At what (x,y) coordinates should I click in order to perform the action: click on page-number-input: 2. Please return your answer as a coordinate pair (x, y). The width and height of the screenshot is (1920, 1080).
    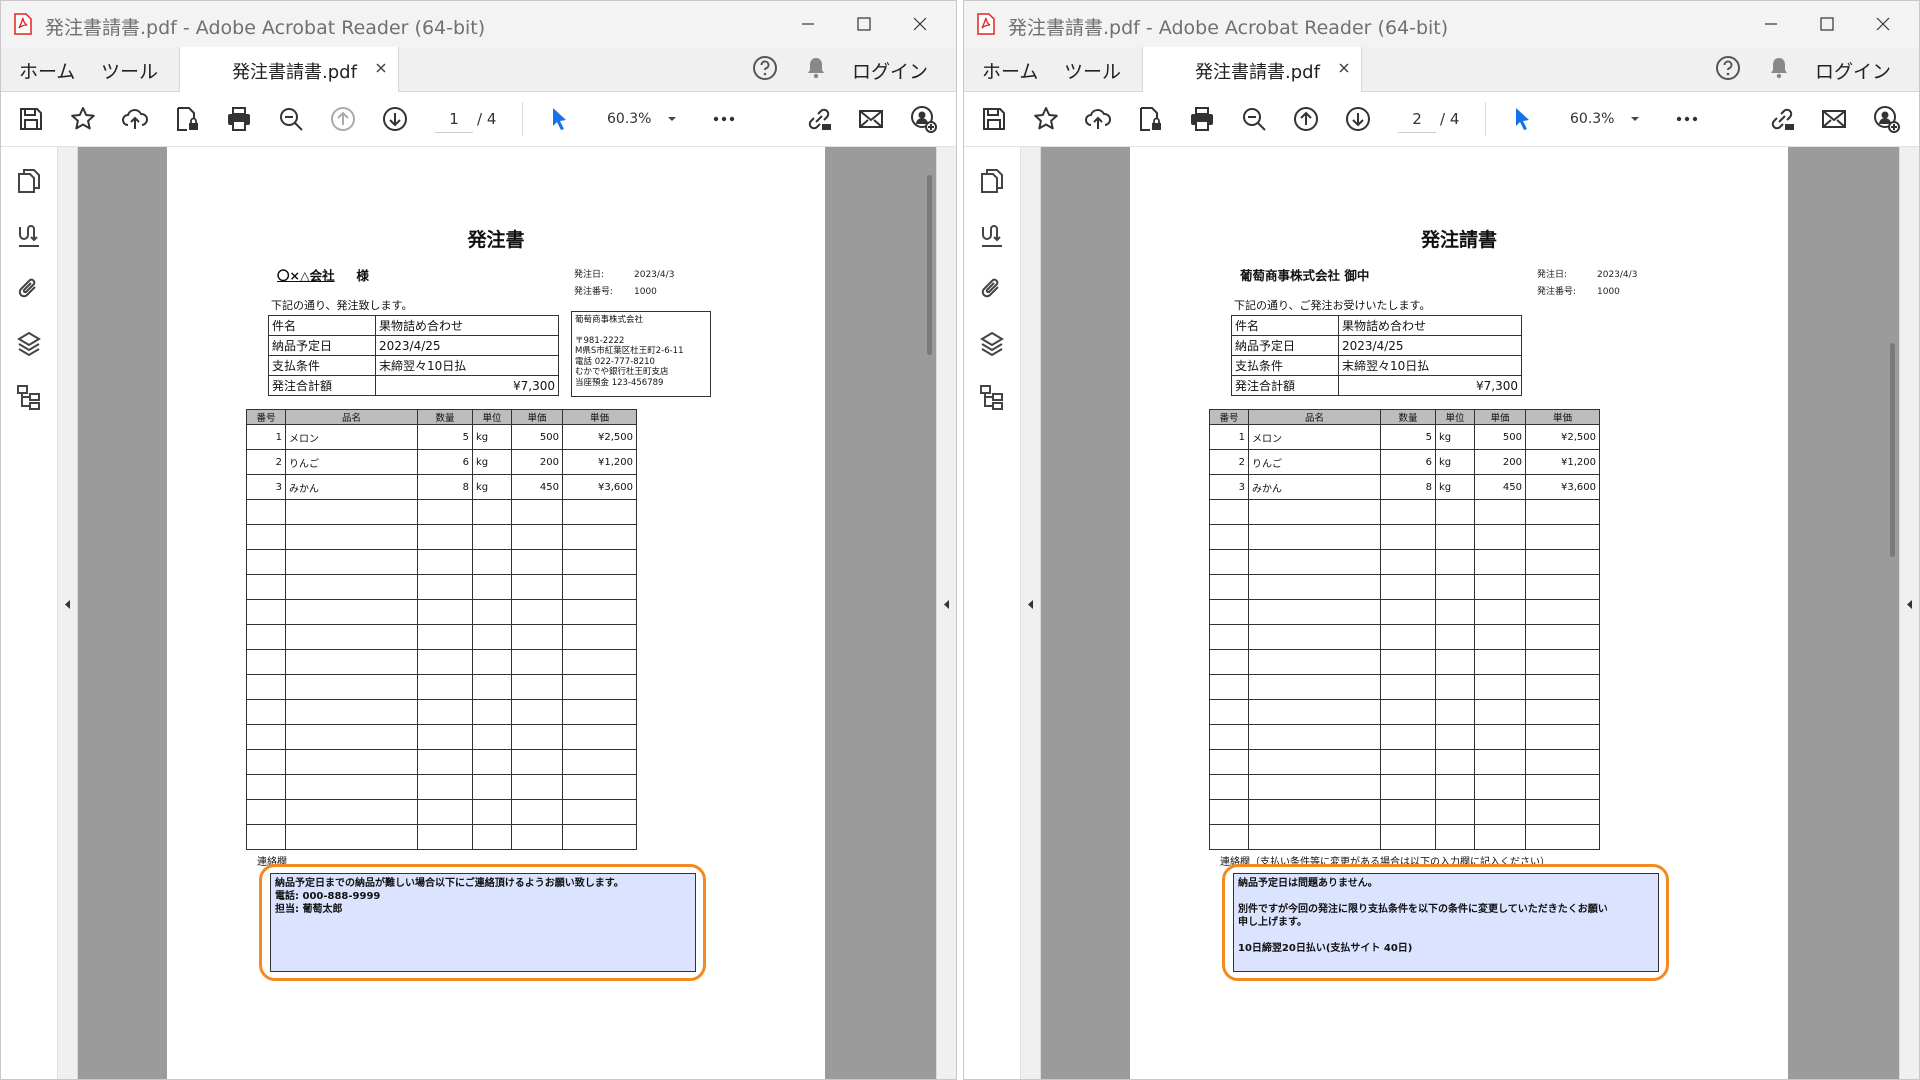
    Looking at the image, I should click on (1417, 119).